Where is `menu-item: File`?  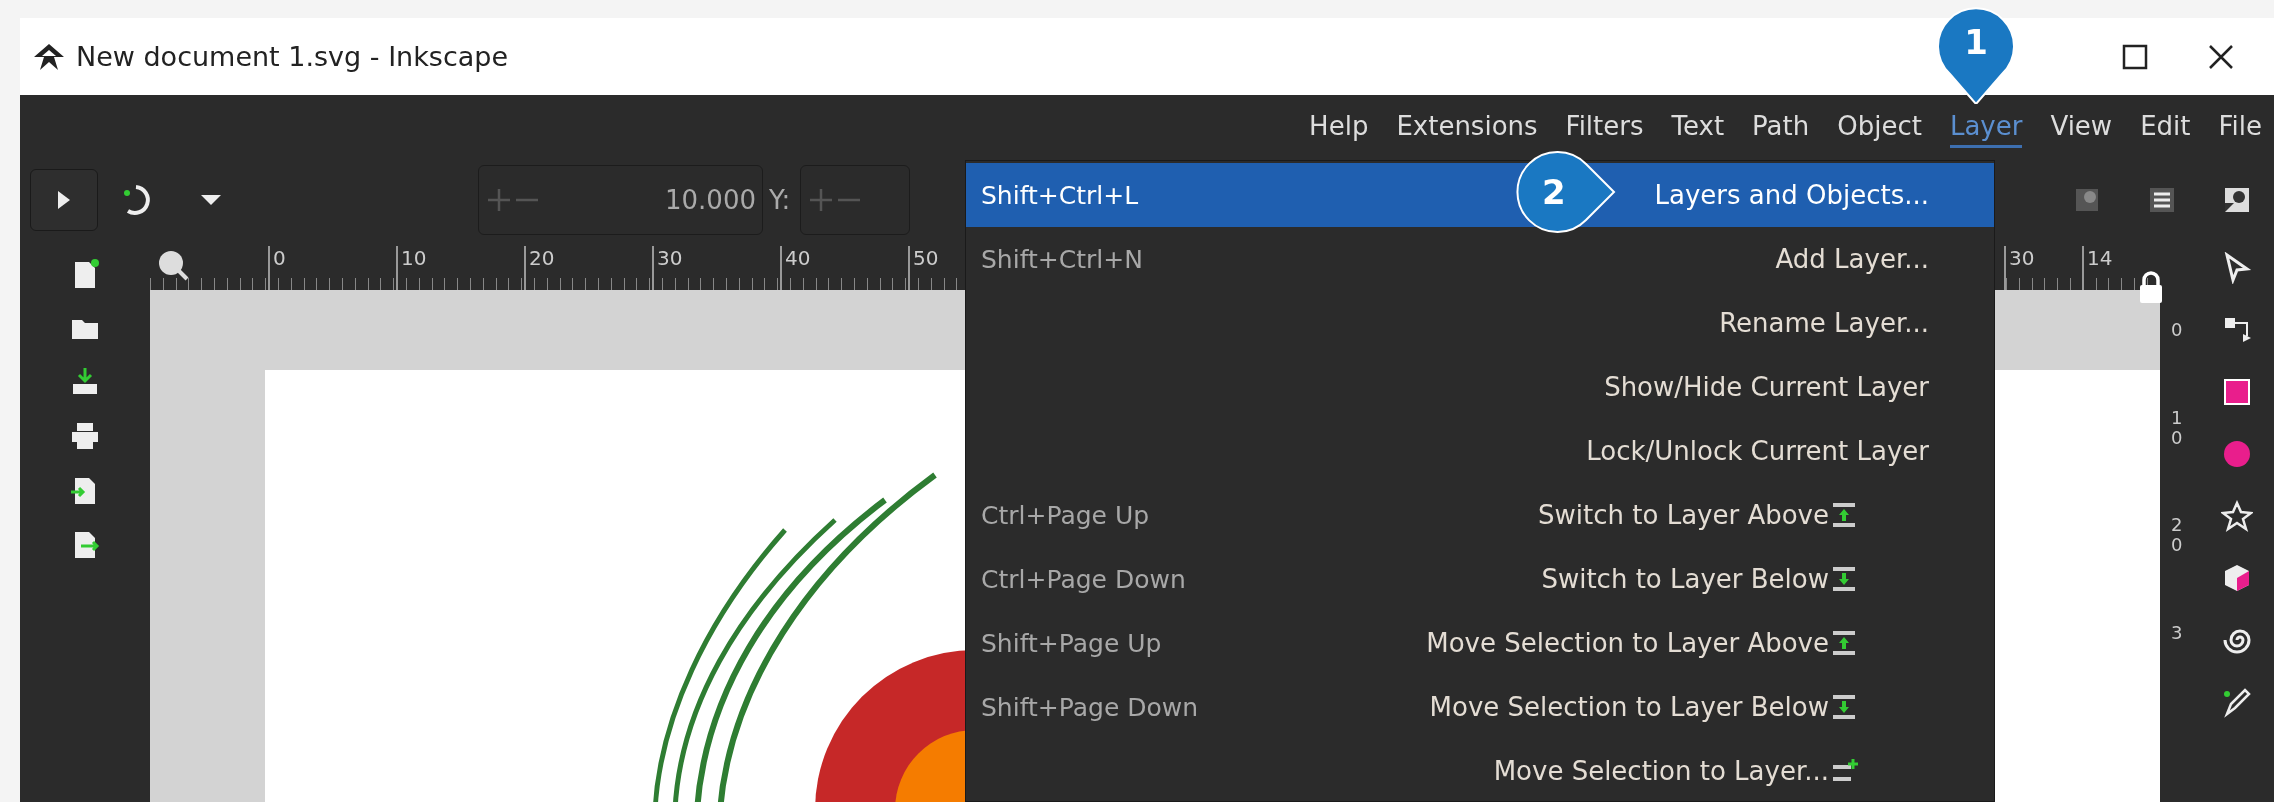 menu-item: File is located at coordinates (2240, 127).